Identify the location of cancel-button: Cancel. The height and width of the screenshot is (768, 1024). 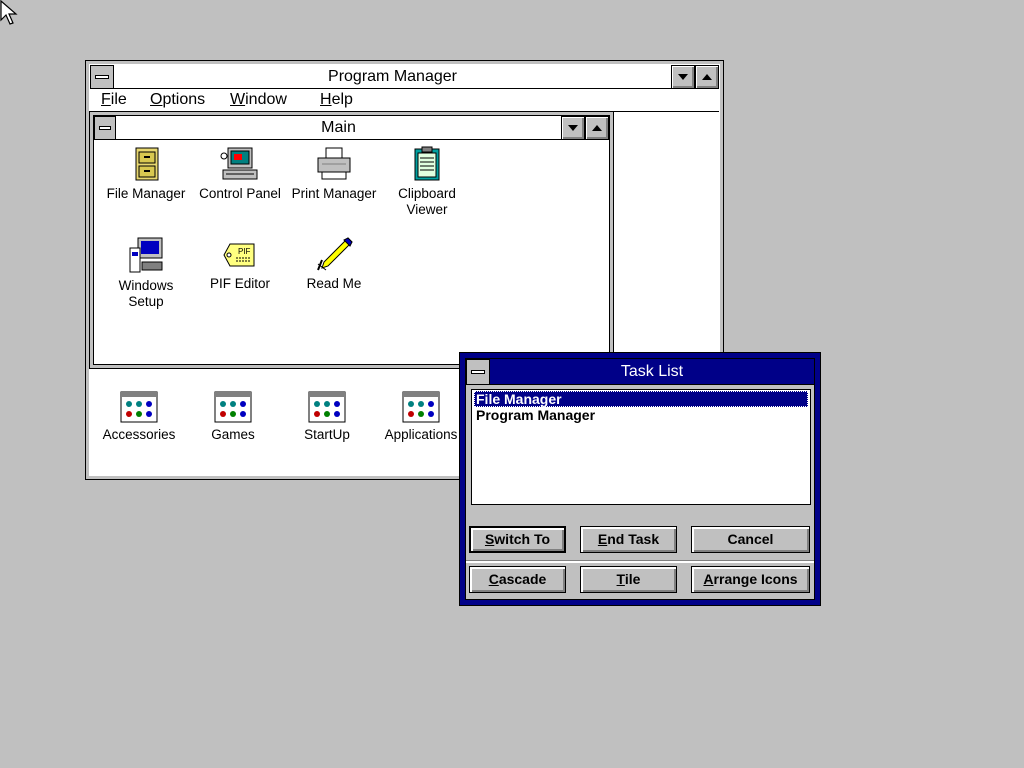
(750, 539).